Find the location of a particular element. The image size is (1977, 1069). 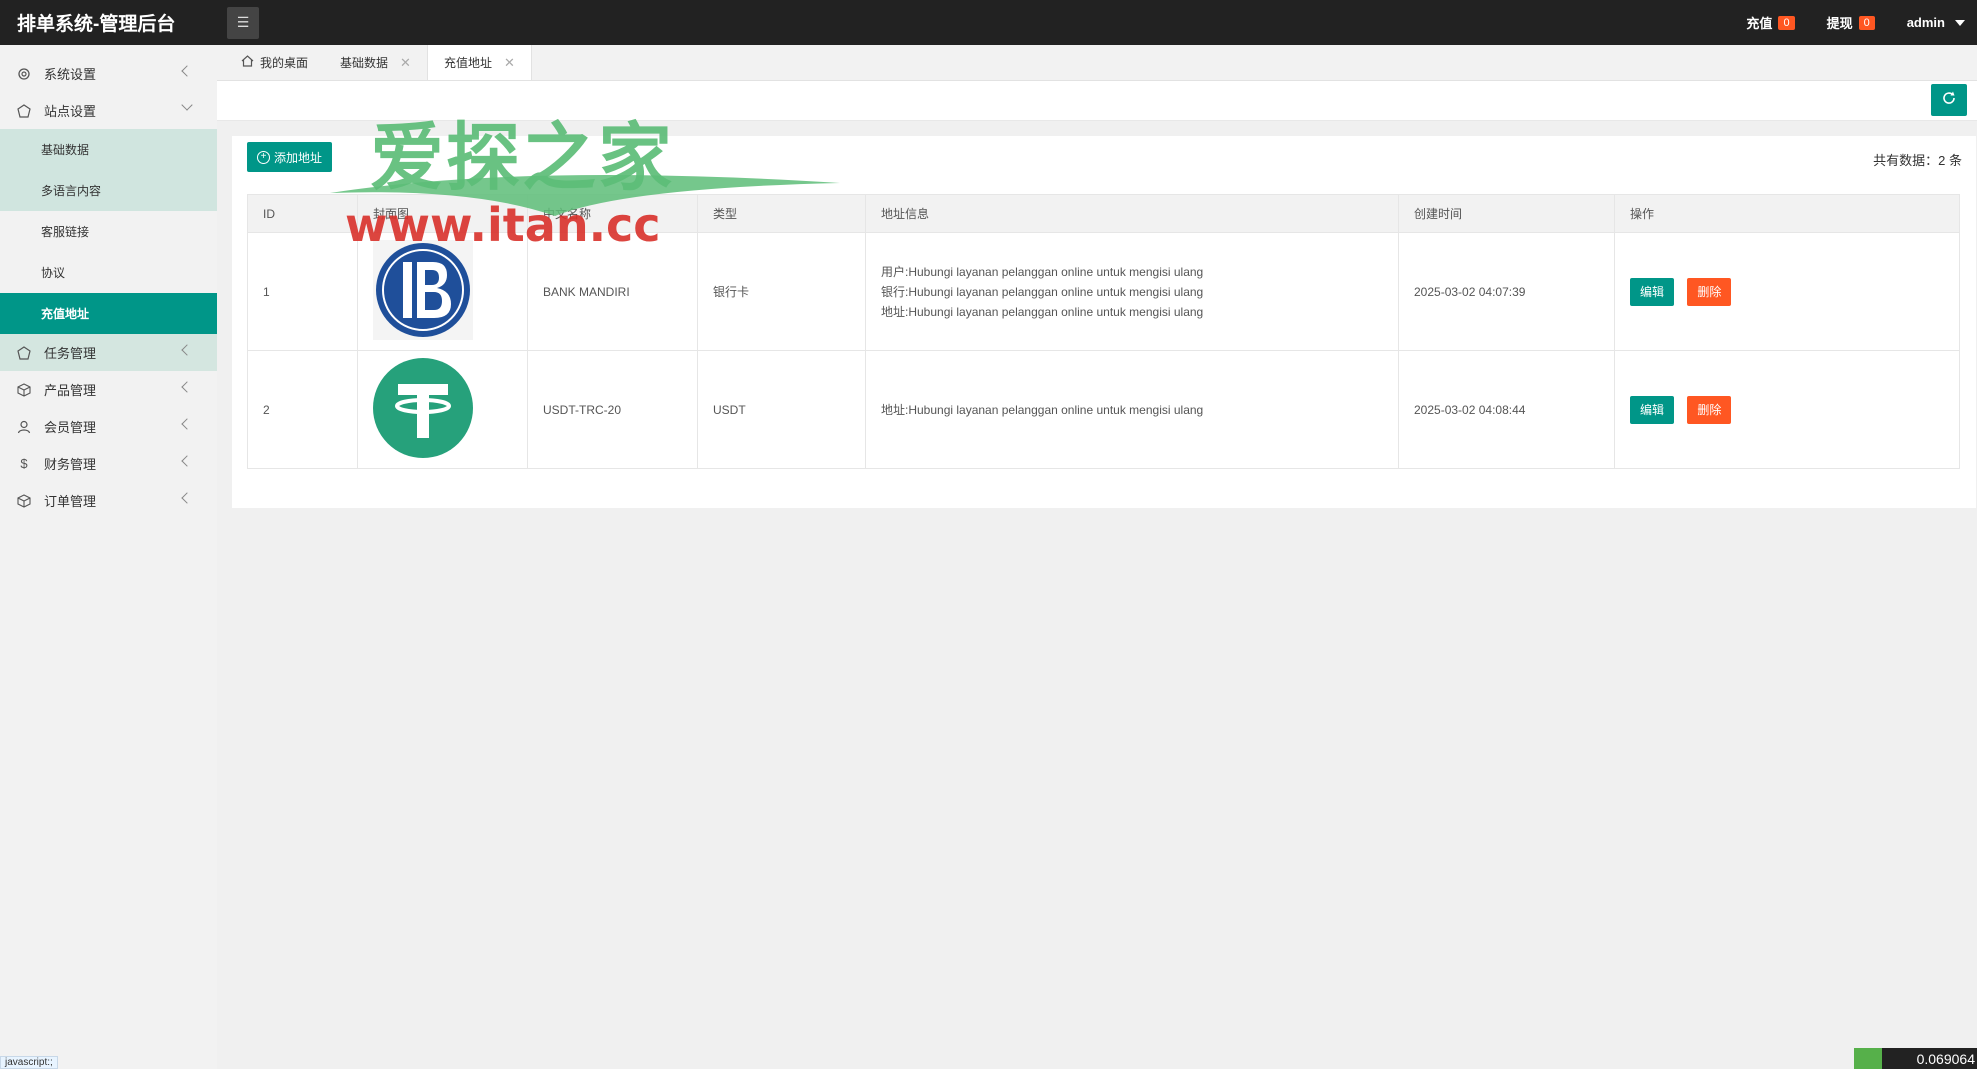

refresh-button is located at coordinates (1949, 100).